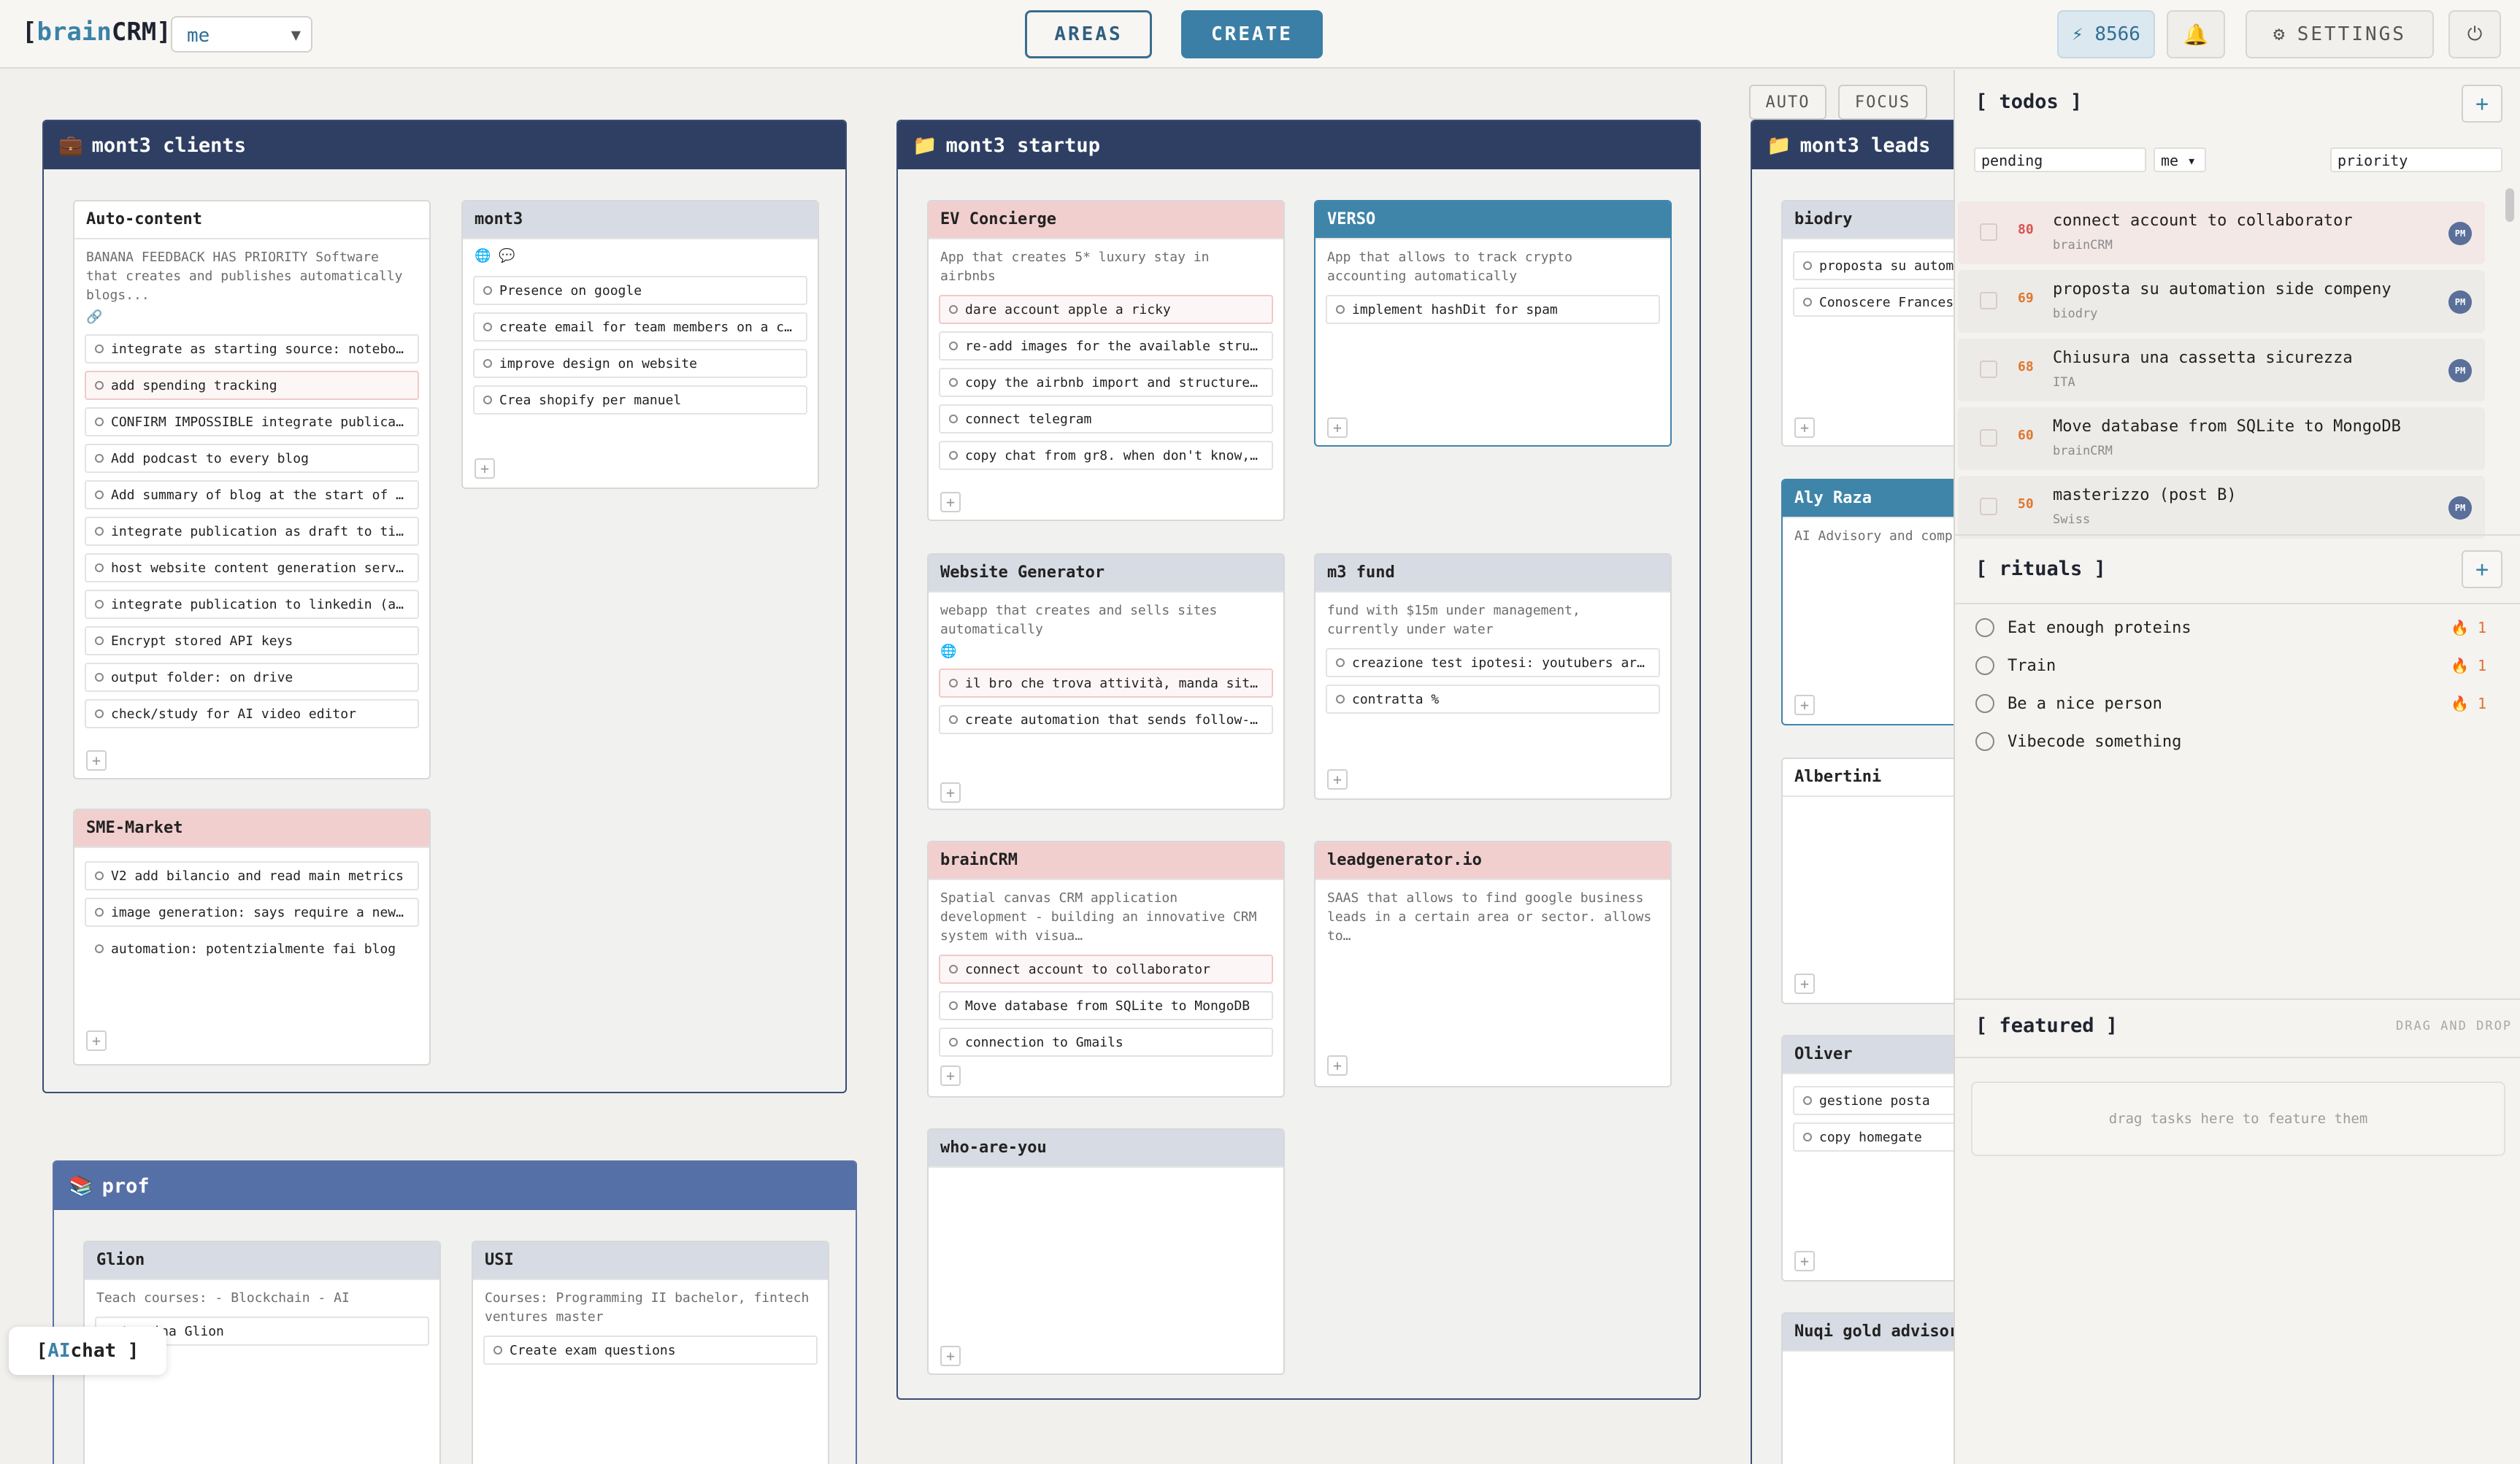 This screenshot has width=2520, height=1464. Describe the element at coordinates (2060, 159) in the screenshot. I see `status-filter: pending` at that location.